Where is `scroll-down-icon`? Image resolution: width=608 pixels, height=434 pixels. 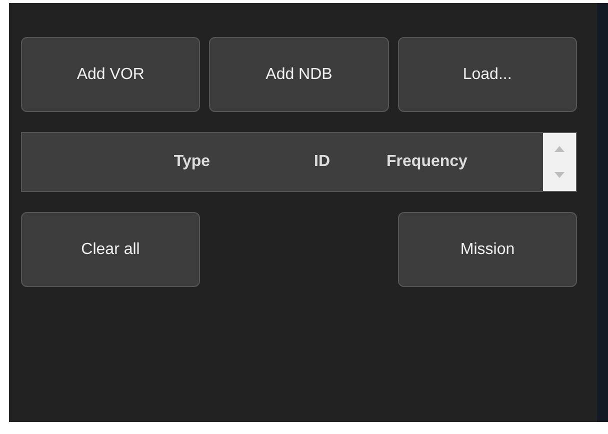
scroll-down-icon is located at coordinates (559, 175).